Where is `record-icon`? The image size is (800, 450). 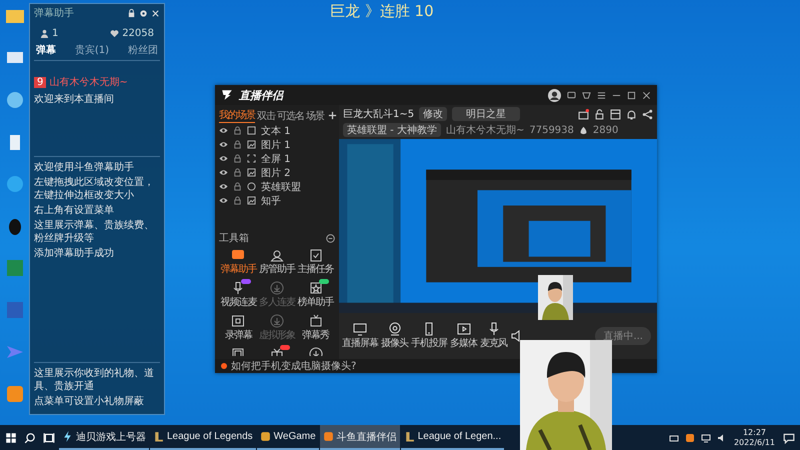
record-icon is located at coordinates (238, 321).